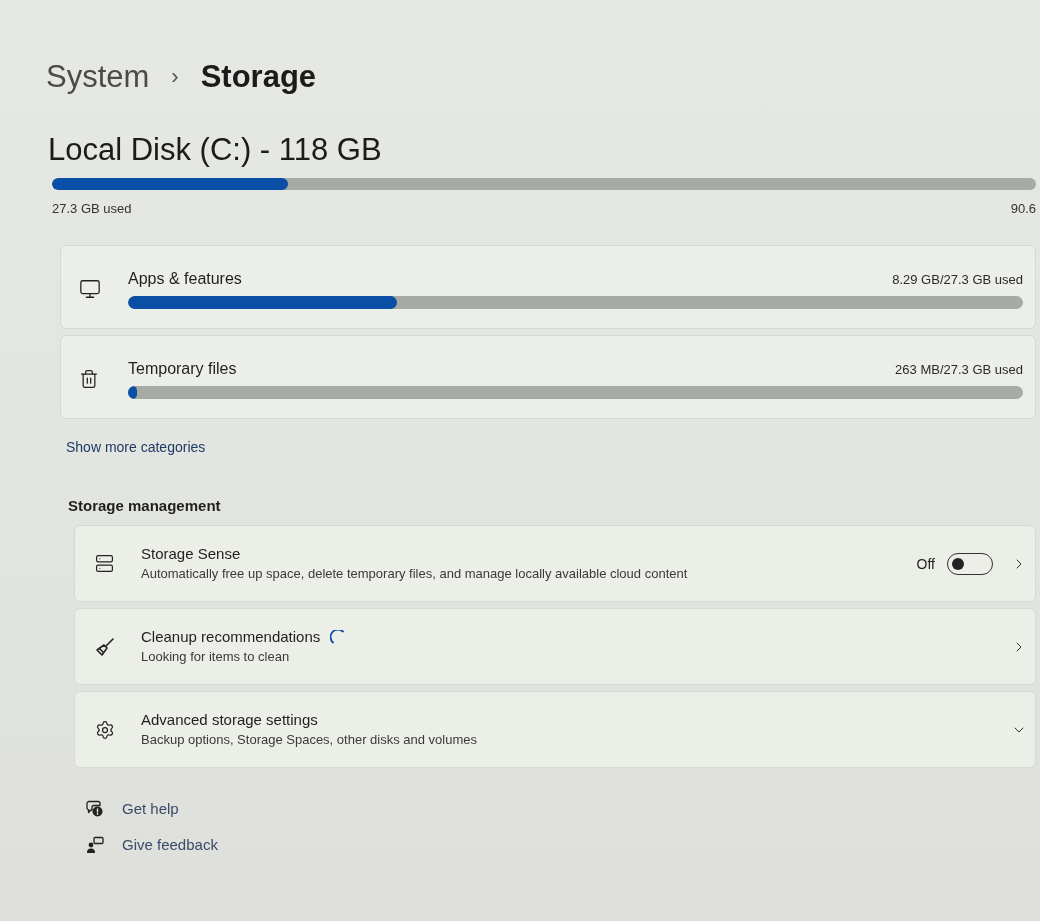 The image size is (1040, 921). What do you see at coordinates (92, 209) in the screenshot?
I see `used-space-label: 27.3 GB used` at bounding box center [92, 209].